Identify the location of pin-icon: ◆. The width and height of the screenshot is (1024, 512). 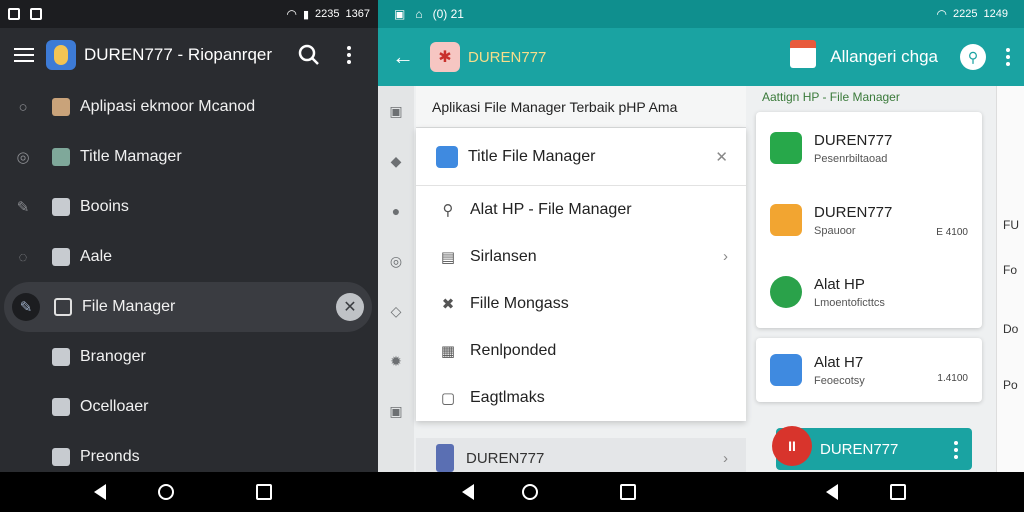
(396, 161).